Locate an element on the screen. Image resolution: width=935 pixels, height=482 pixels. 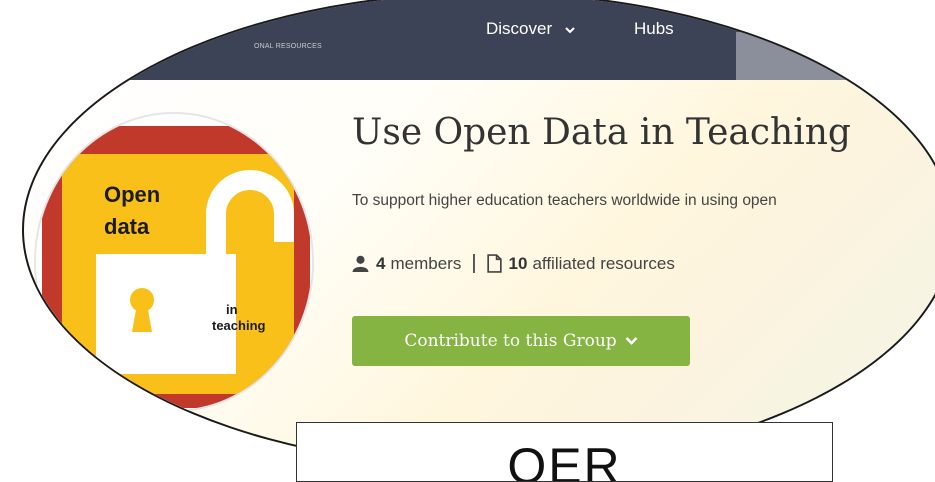
nav-discover-menu: Discover is located at coordinates (530, 29).